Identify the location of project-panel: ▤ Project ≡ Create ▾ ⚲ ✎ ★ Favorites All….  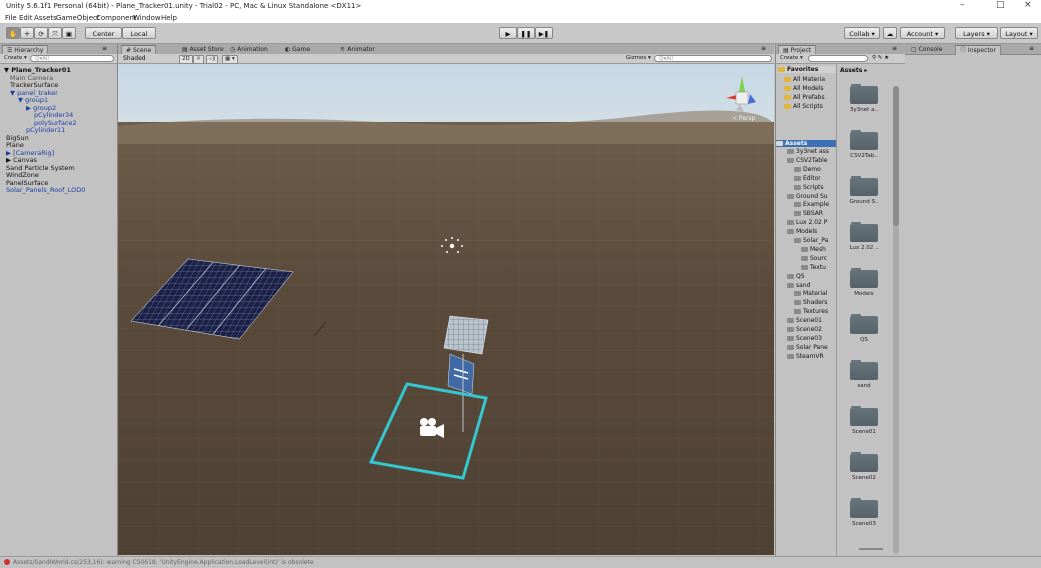
(840, 300).